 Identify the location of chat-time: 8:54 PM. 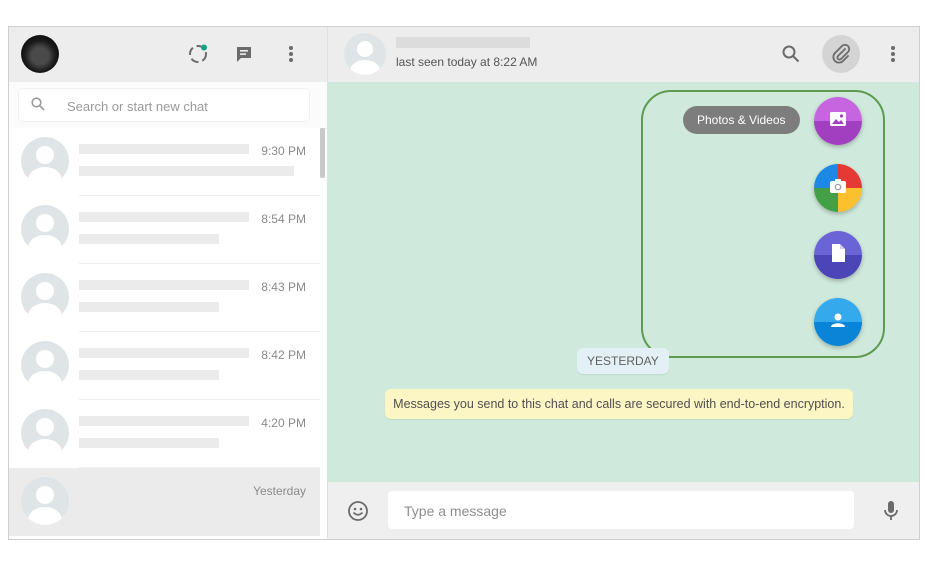
(283, 219).